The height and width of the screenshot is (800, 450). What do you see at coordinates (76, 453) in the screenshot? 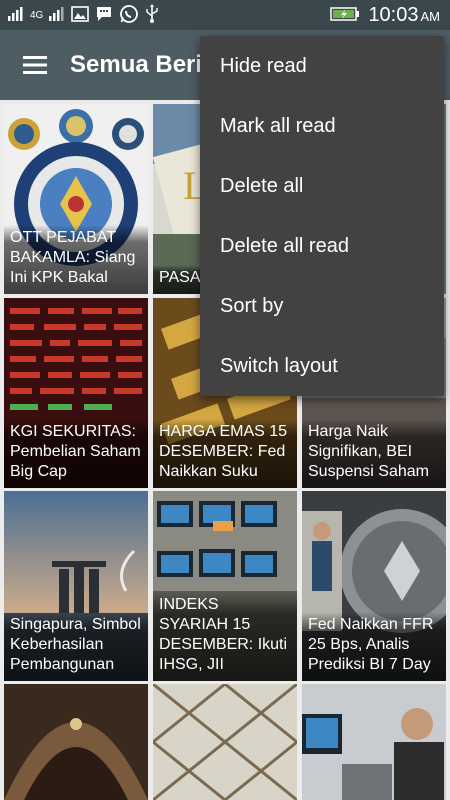
I see `news-caption: KGI SEKURITAS: Pembelian Saham Big Cap` at bounding box center [76, 453].